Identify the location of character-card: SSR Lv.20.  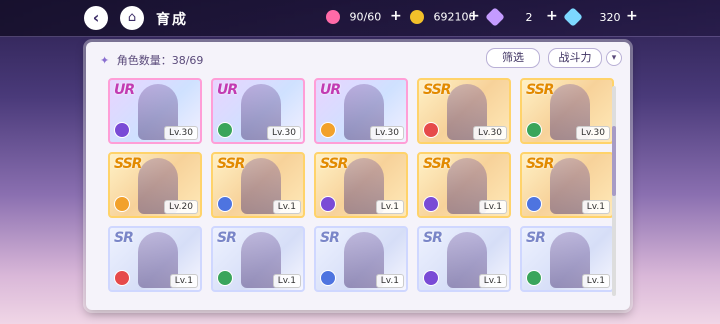
(155, 185).